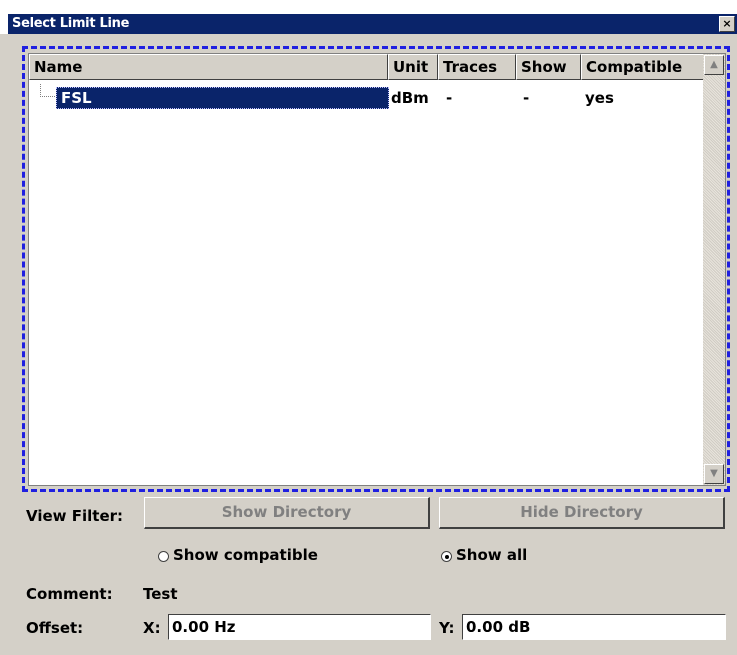  What do you see at coordinates (245, 555) in the screenshot?
I see `show-compatible-label: Show compatible` at bounding box center [245, 555].